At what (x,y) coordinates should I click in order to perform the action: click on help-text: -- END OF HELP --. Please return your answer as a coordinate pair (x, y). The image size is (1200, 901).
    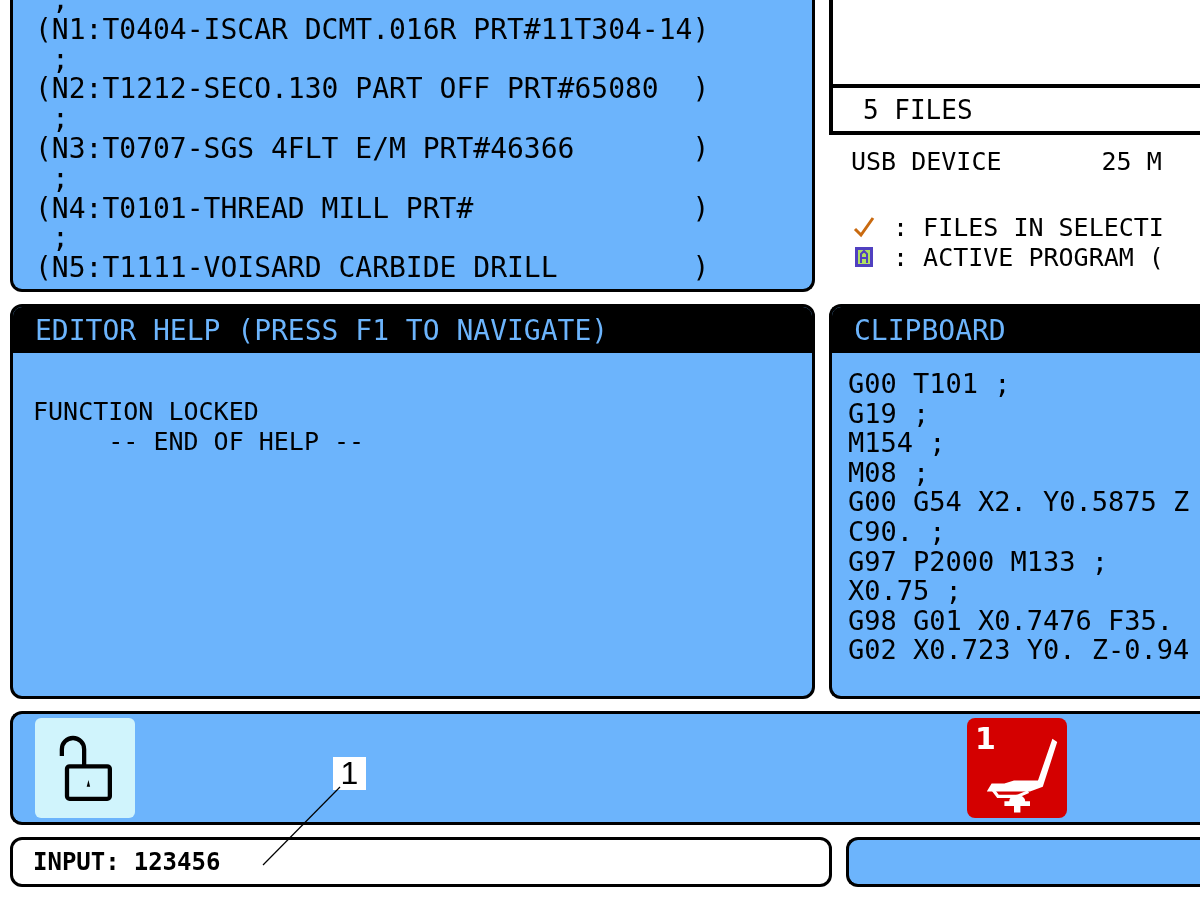
    Looking at the image, I should click on (236, 442).